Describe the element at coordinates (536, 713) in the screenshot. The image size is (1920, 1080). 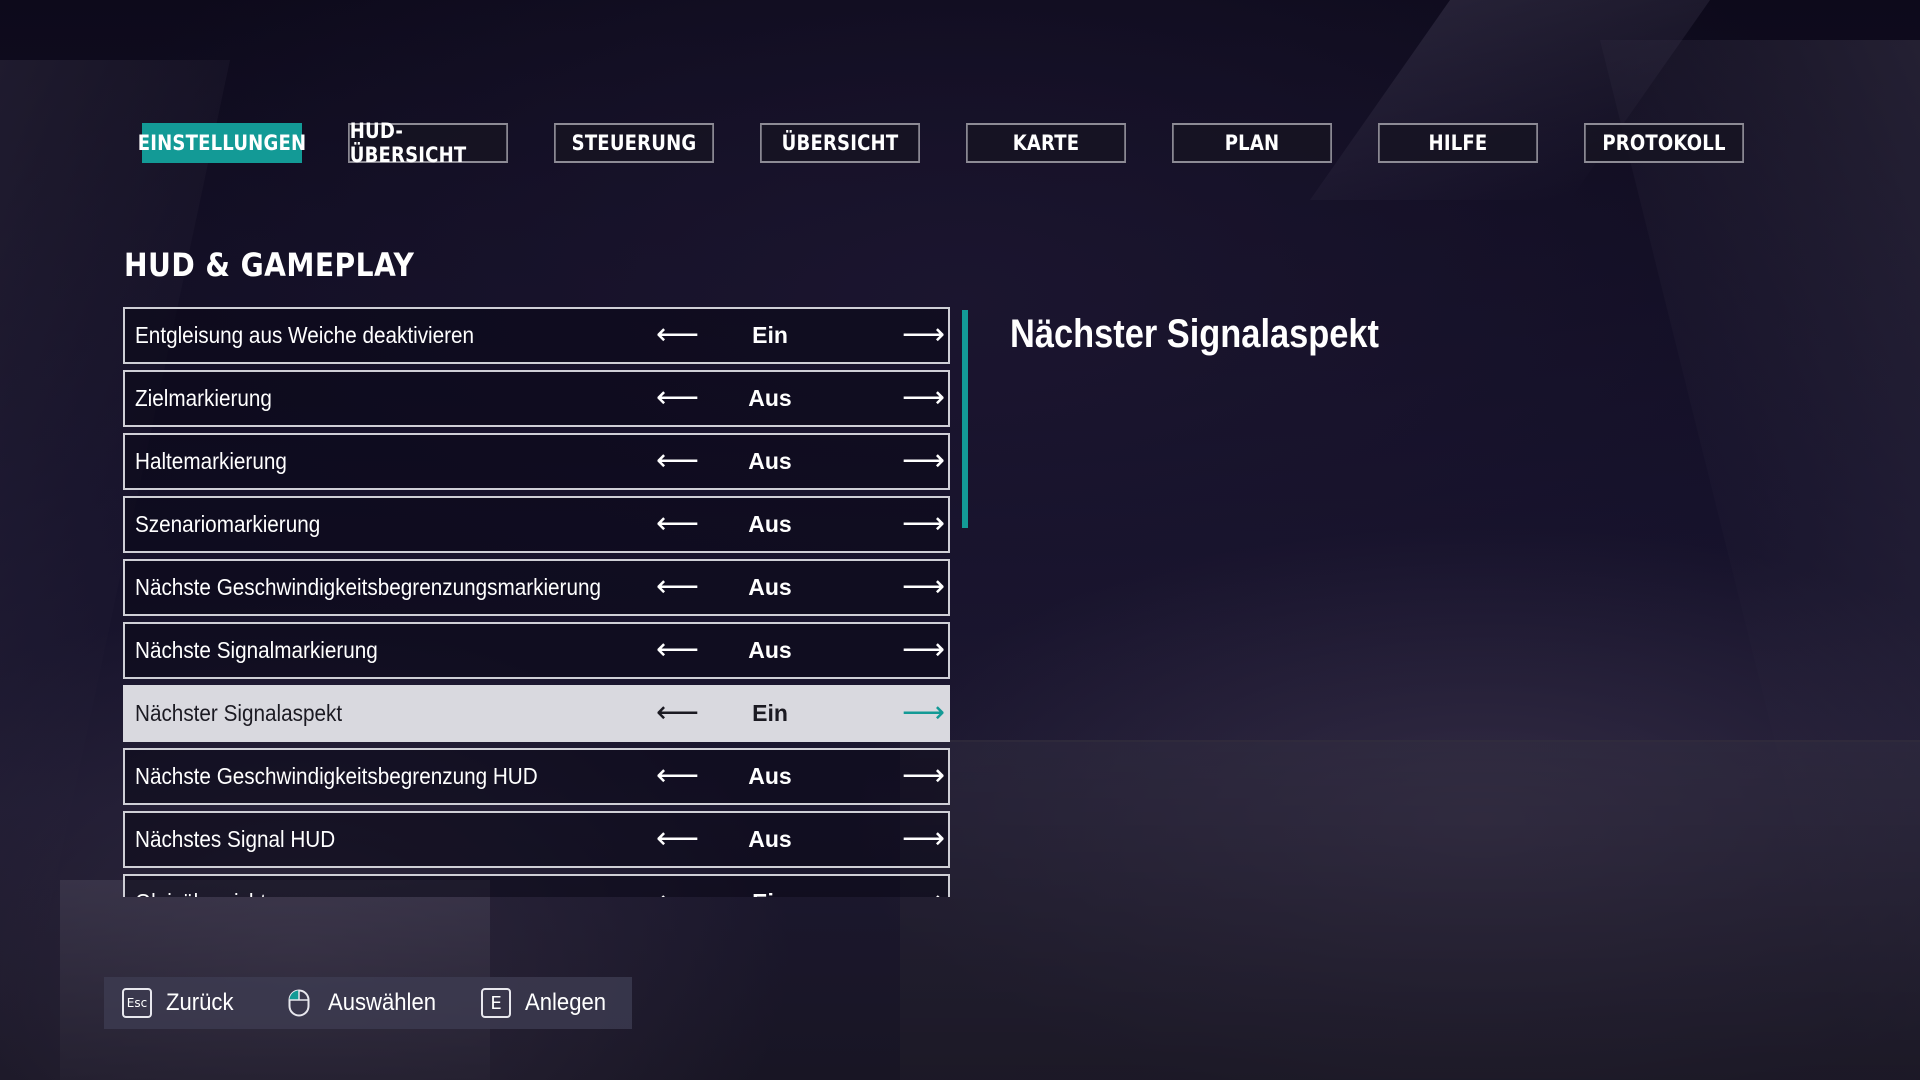
I see `option-row-signalaspekt: Nächster Signalaspekt ⟵ Ein ⟶` at that location.